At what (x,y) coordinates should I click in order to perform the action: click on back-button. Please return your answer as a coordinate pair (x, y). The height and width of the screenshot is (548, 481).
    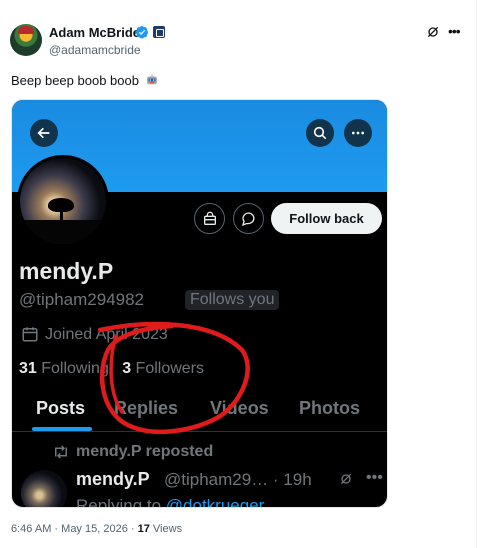
    Looking at the image, I should click on (44, 133).